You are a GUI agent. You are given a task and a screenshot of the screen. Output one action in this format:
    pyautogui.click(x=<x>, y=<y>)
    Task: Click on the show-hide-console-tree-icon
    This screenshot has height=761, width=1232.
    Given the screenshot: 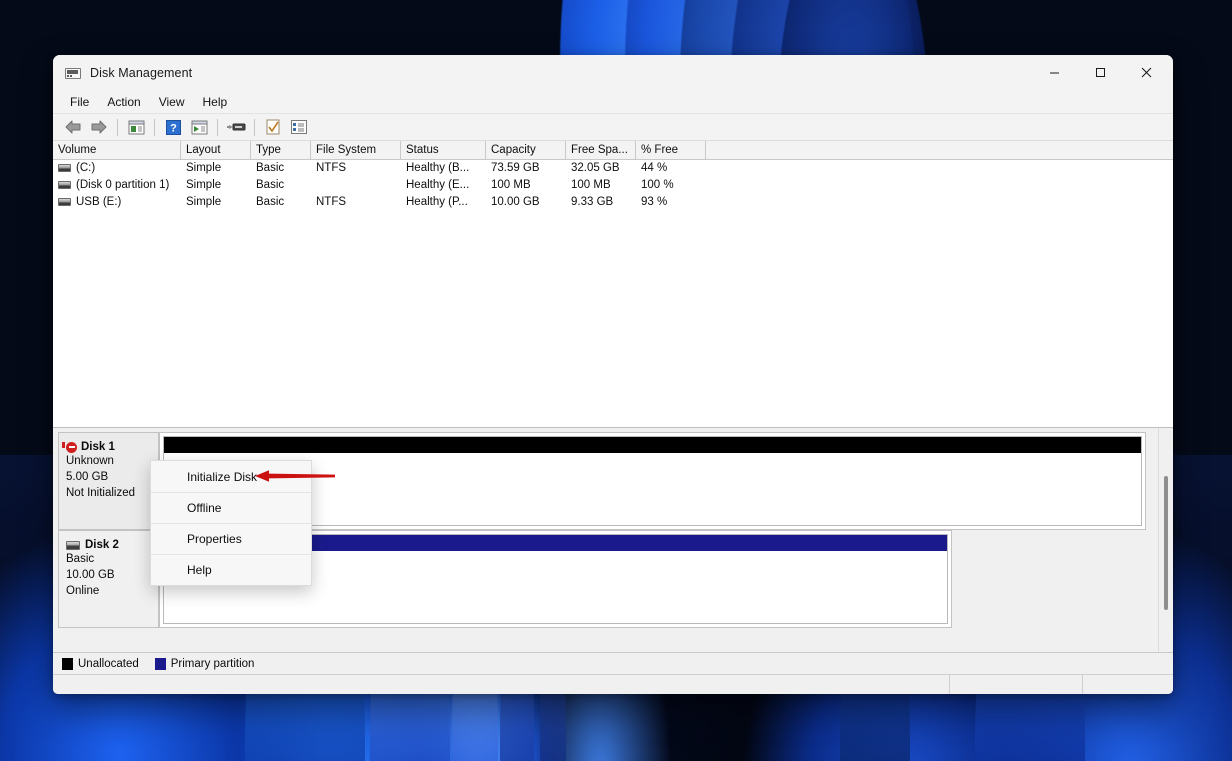 What is the action you would take?
    pyautogui.click(x=136, y=127)
    